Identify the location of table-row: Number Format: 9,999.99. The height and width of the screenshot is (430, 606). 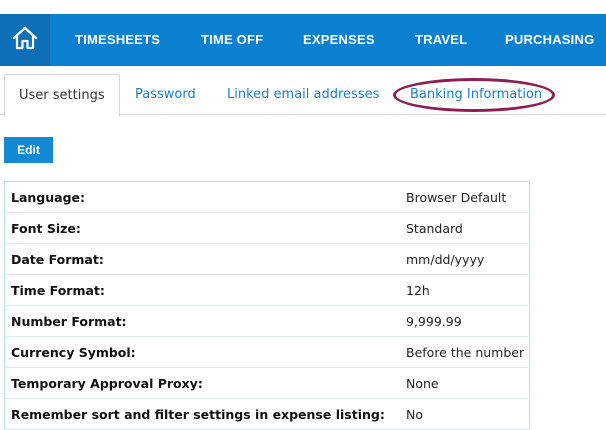
(267, 321).